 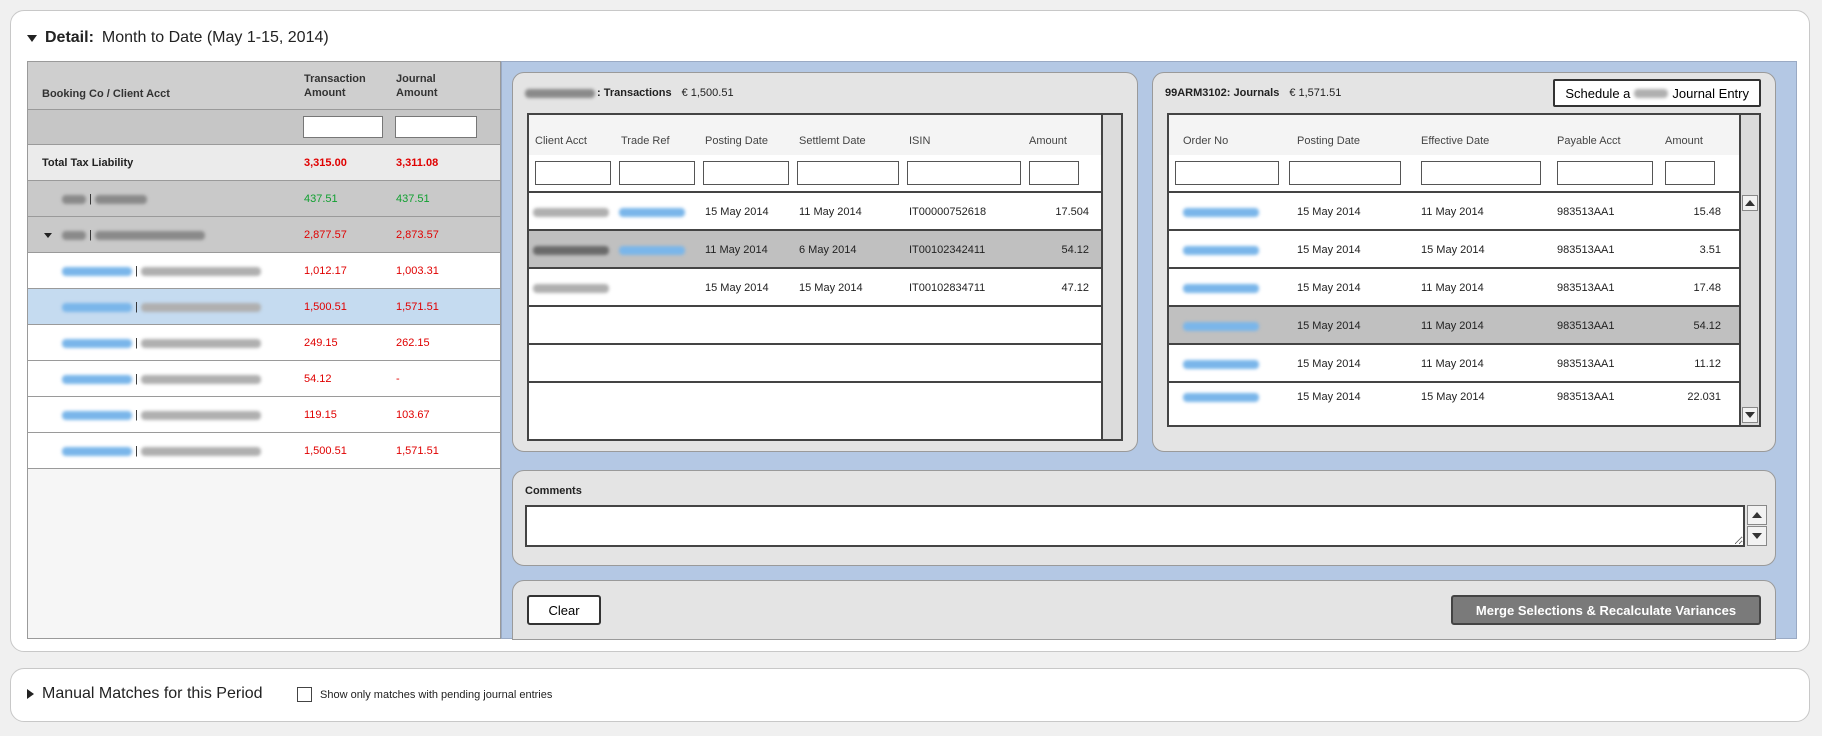 I want to click on manual-matches-header: Manual Matches for this Period, so click(x=145, y=694).